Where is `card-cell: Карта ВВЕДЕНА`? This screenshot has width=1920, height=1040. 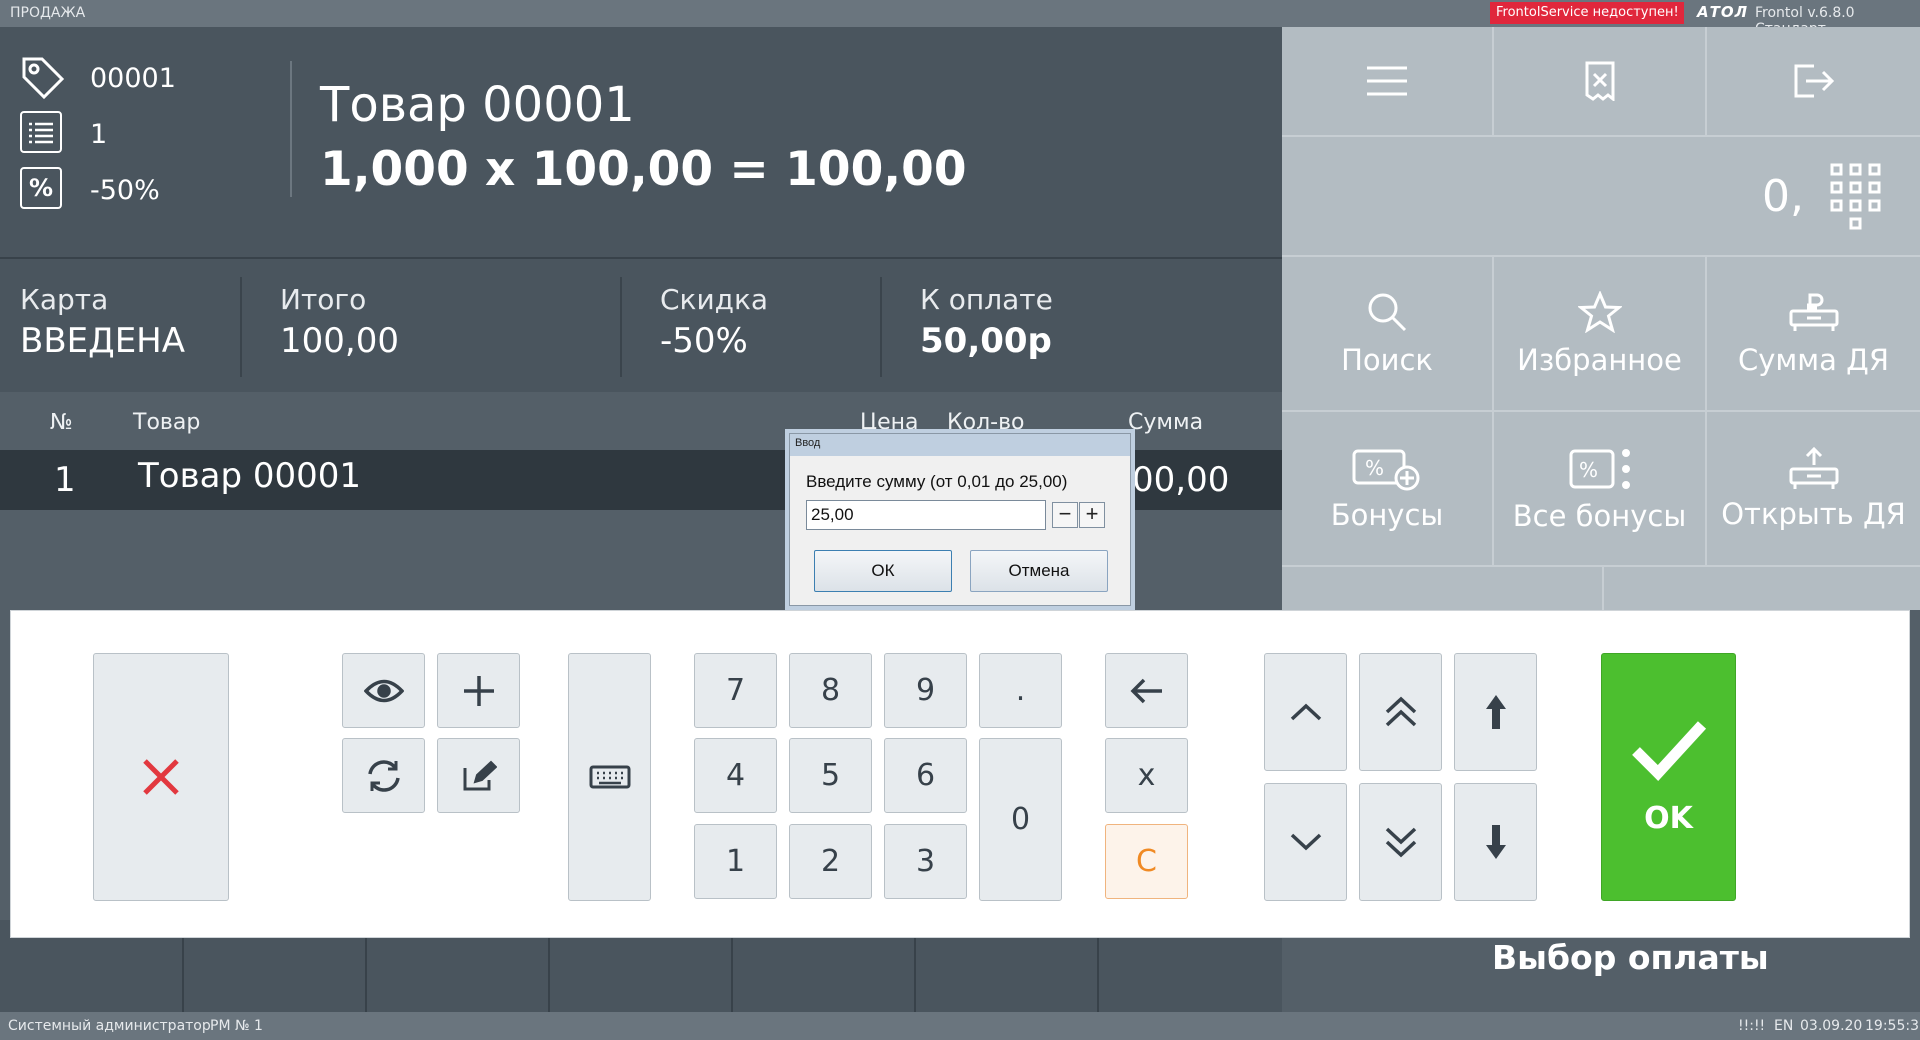 card-cell: Карта ВВЕДЕНА is located at coordinates (120, 326).